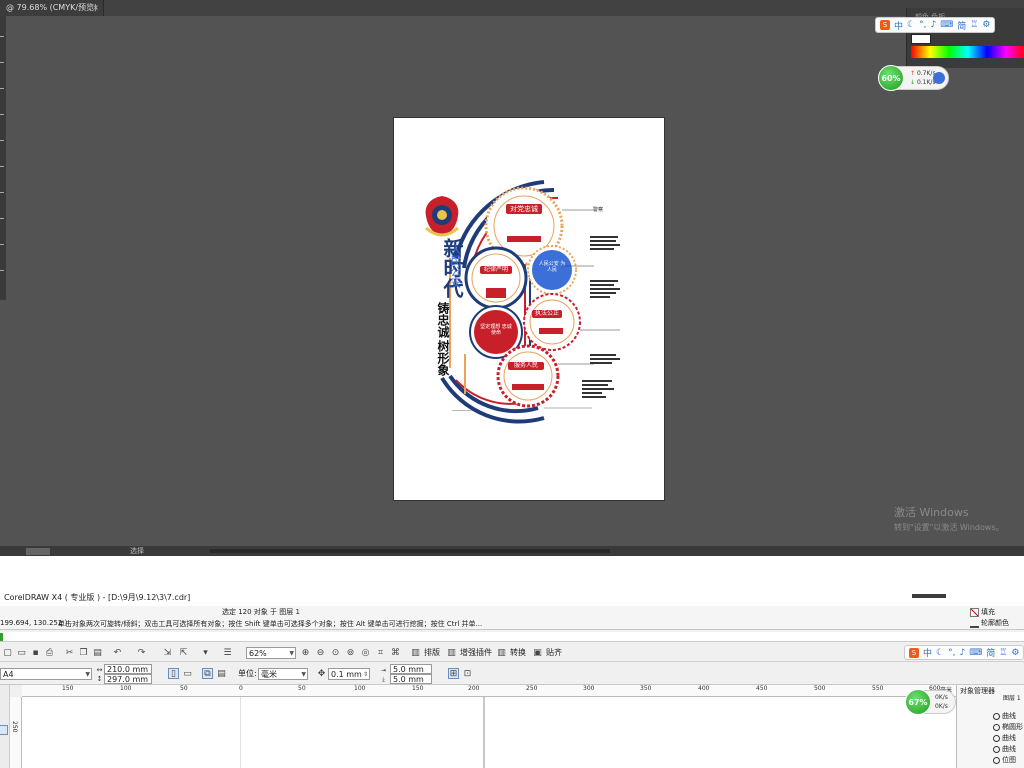  Describe the element at coordinates (1008, 760) in the screenshot. I see `list-item: 位图` at that location.